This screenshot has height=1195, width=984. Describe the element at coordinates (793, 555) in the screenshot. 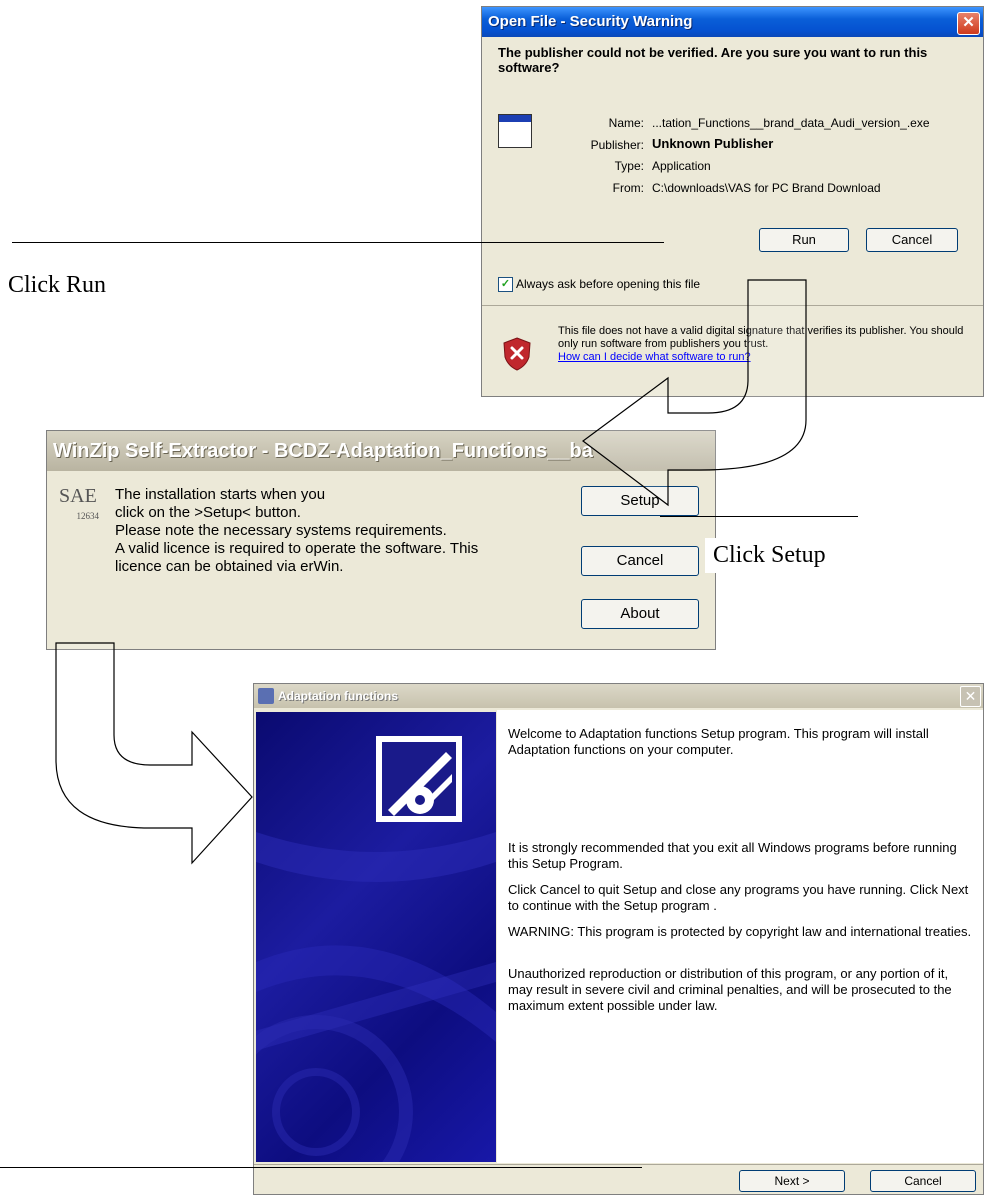

I see `click-setup-annotation: Click Setup` at that location.